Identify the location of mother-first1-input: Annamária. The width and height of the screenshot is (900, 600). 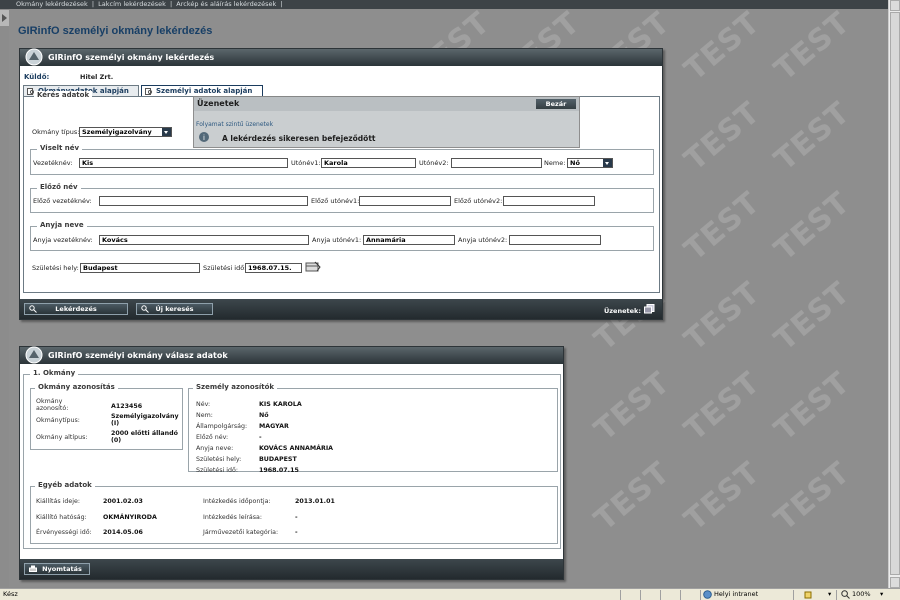
(409, 240).